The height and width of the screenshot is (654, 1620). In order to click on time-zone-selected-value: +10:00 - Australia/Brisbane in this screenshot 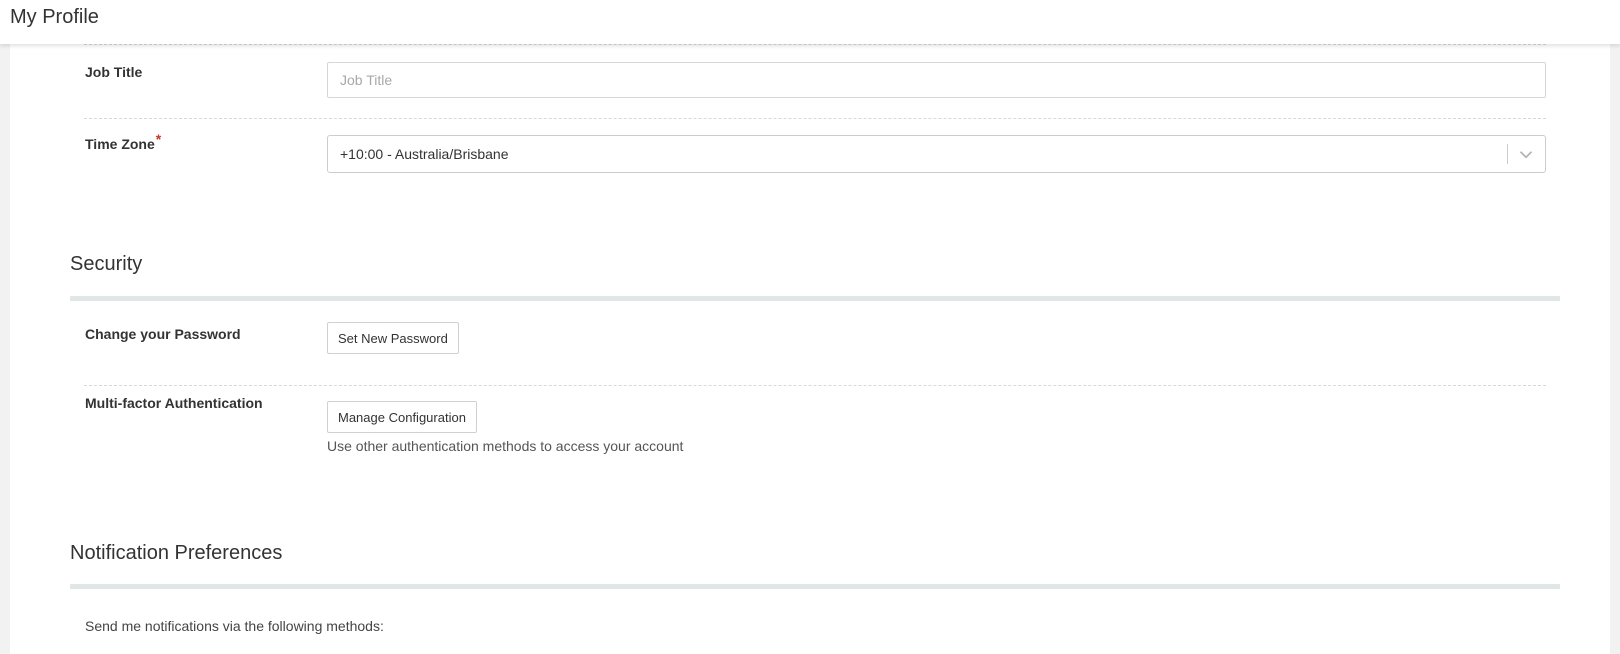, I will do `click(424, 154)`.